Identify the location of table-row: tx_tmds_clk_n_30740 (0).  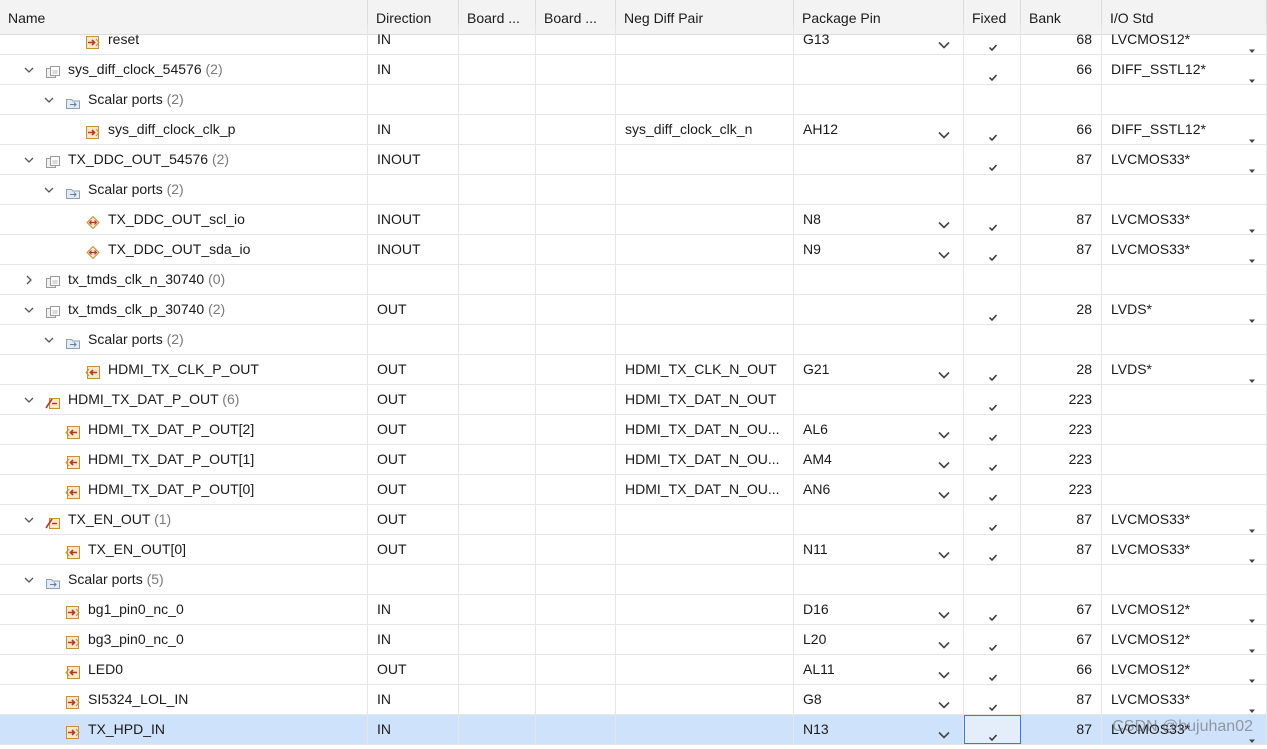
(633, 280).